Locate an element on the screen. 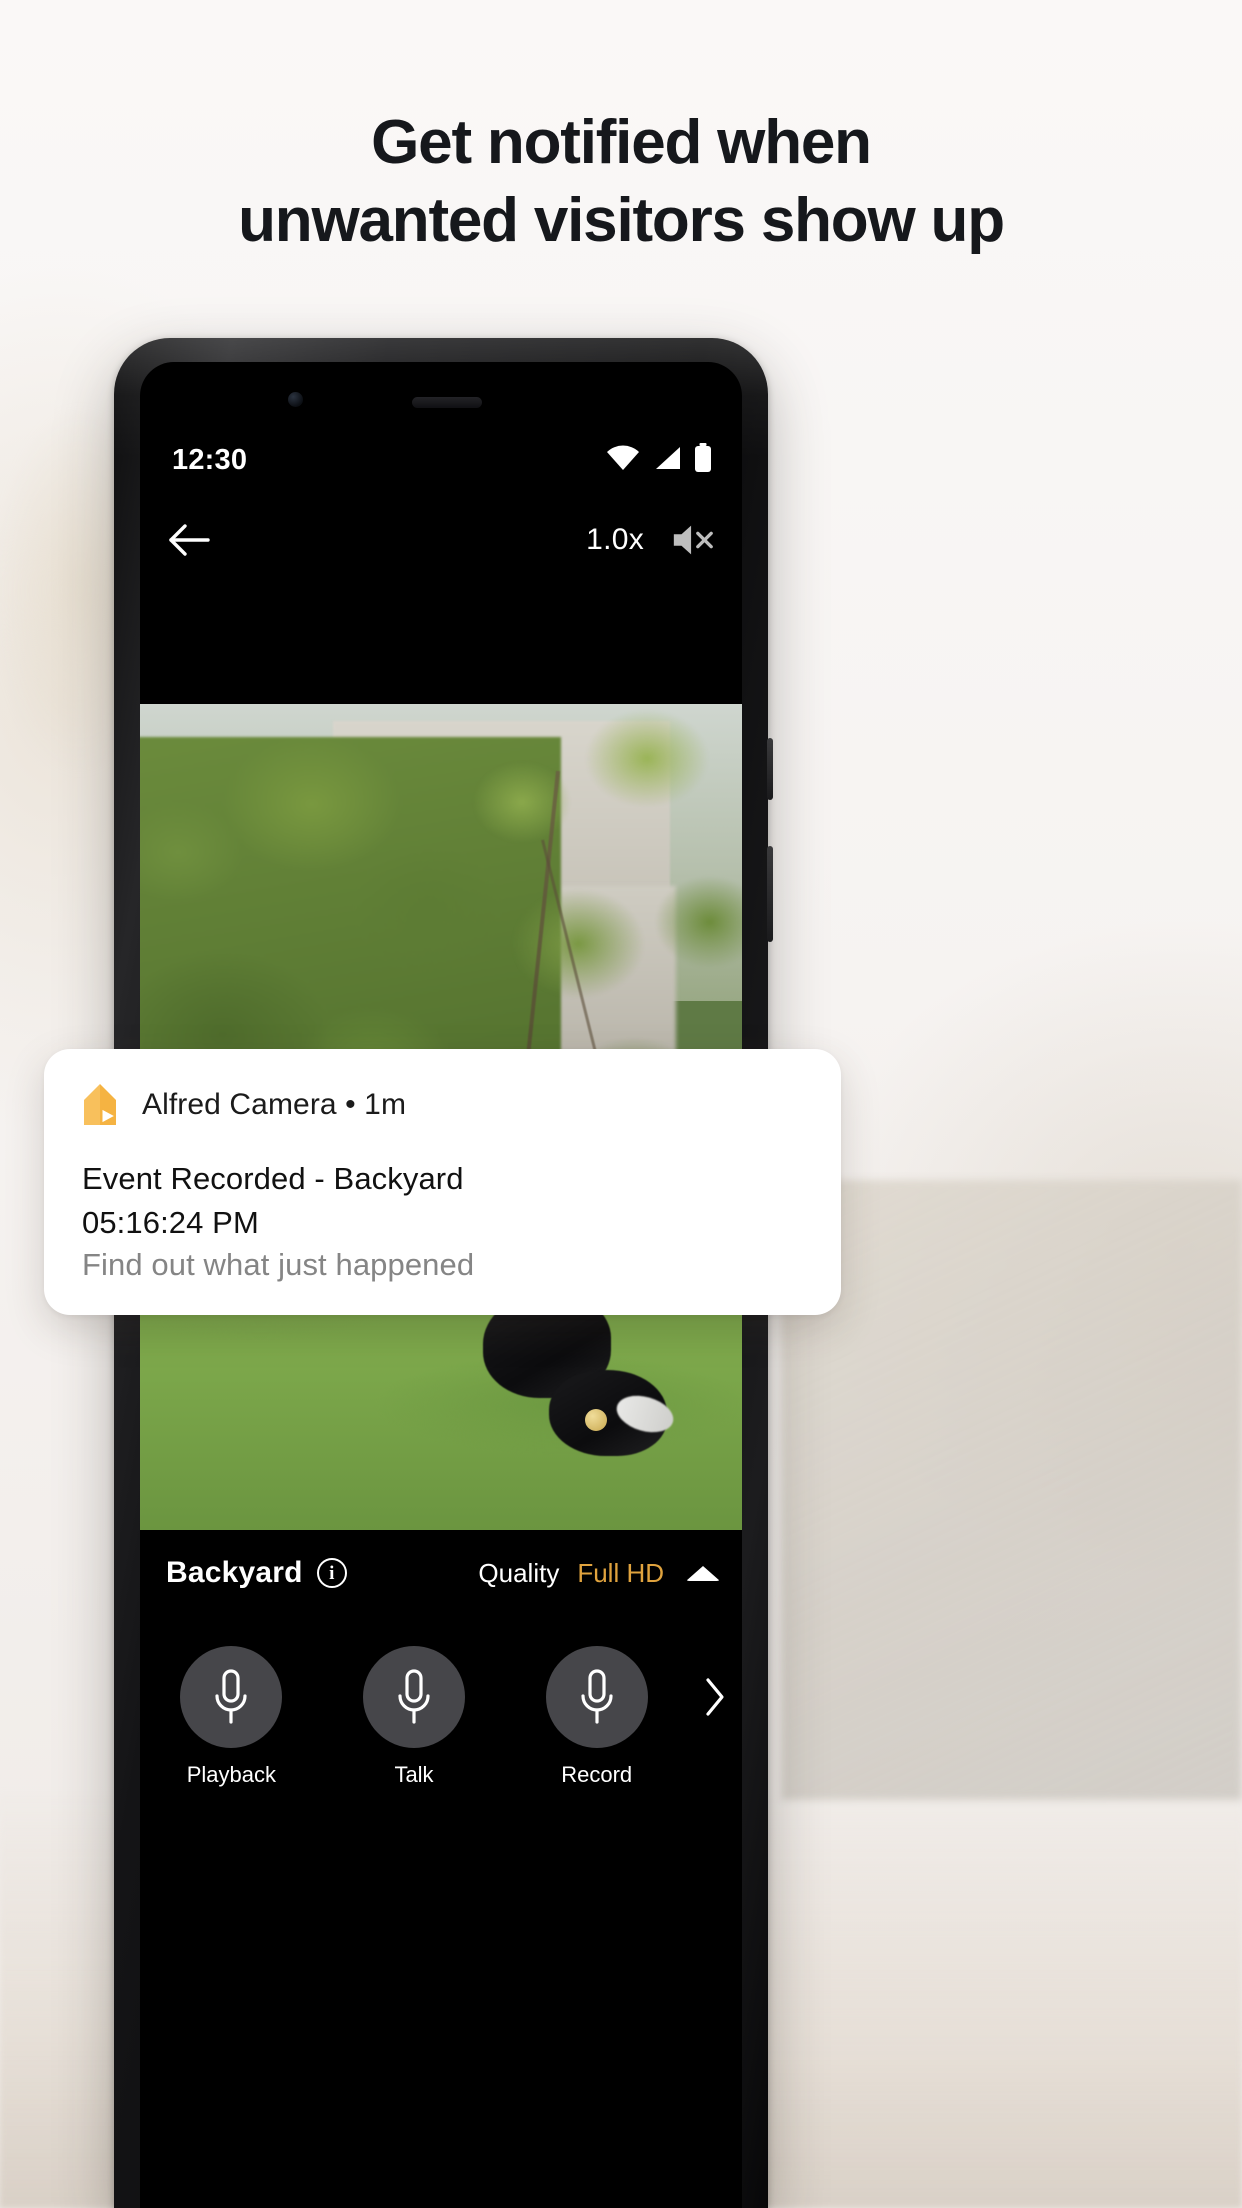 Image resolution: width=1242 pixels, height=2208 pixels. playback-speed-label: 1.0x is located at coordinates (615, 540).